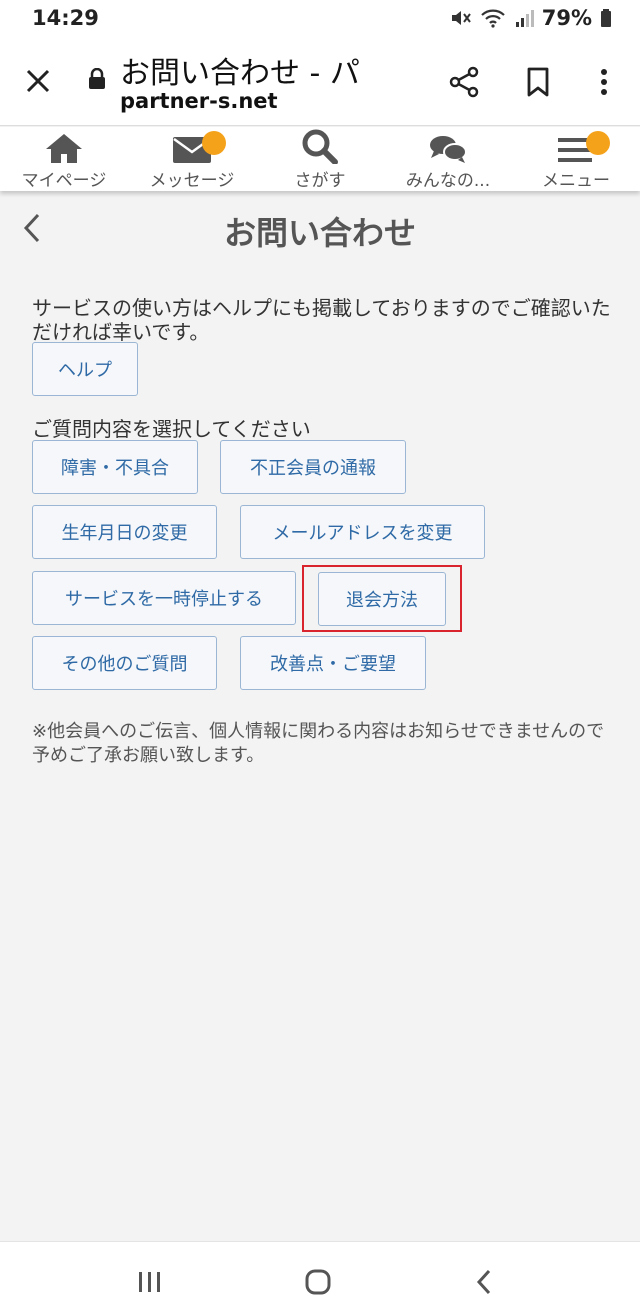 Image resolution: width=640 pixels, height=1316 pixels. I want to click on bookmark-icon, so click(538, 82).